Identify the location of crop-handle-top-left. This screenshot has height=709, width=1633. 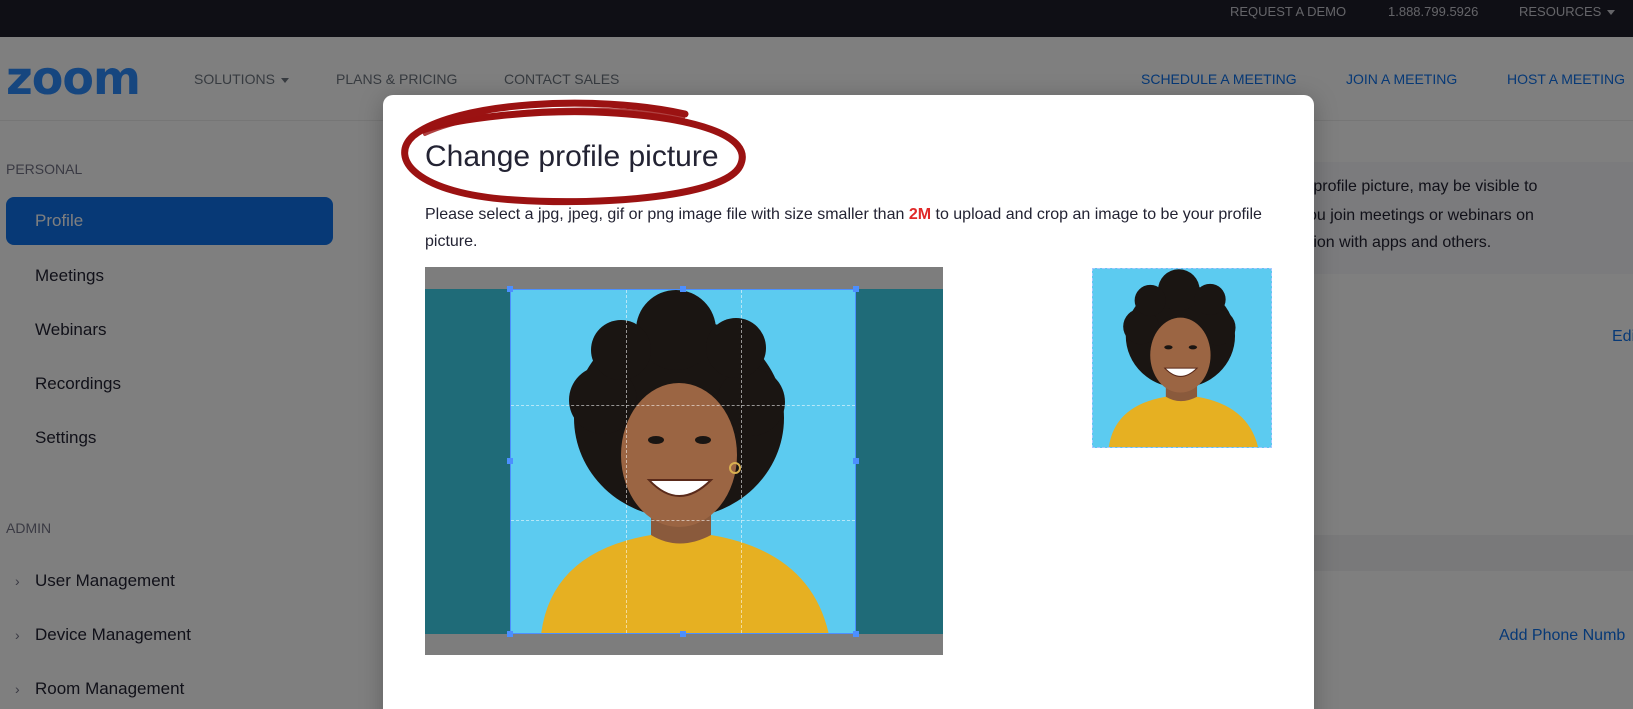
(510, 289).